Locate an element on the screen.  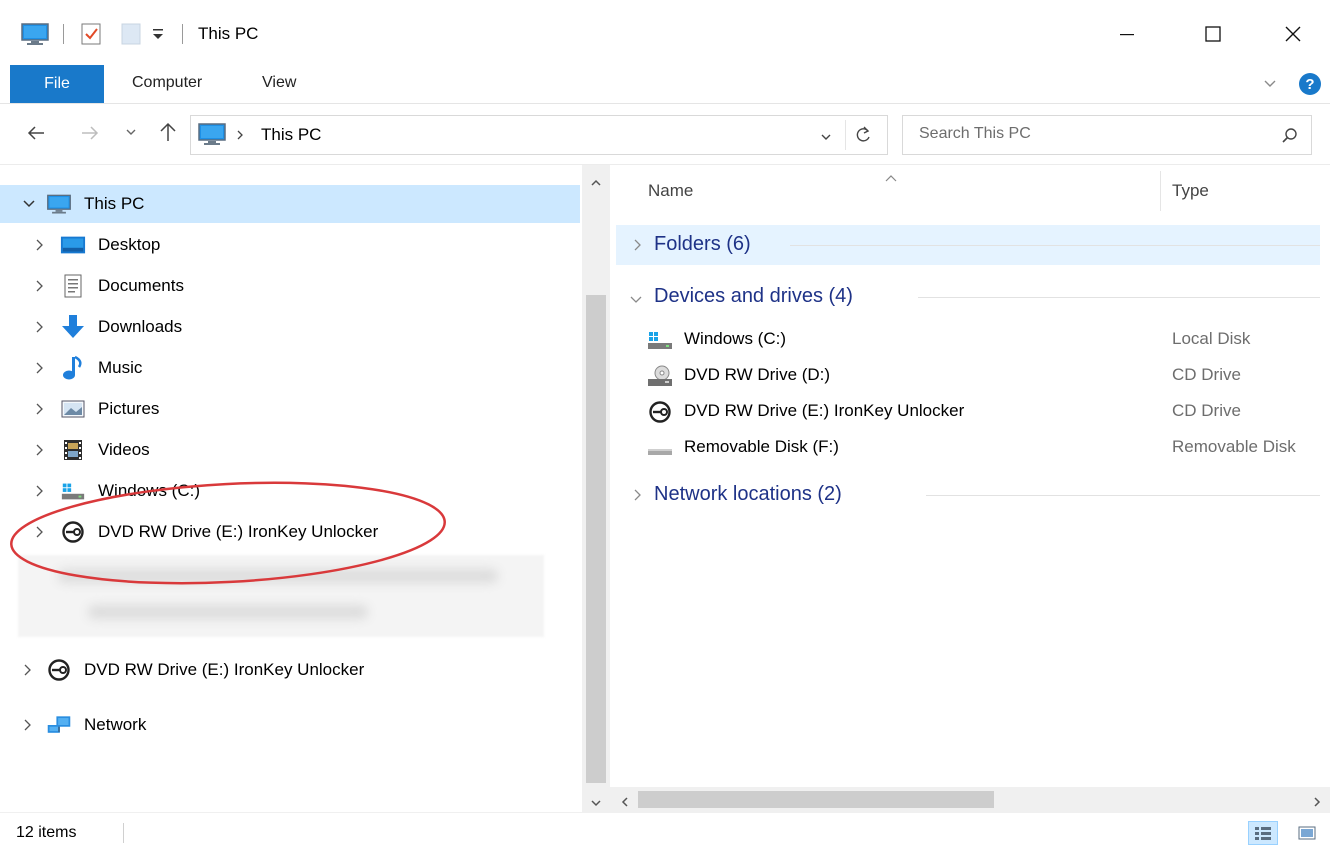
group-label: Network locations (2) is located at coordinates (748, 494).